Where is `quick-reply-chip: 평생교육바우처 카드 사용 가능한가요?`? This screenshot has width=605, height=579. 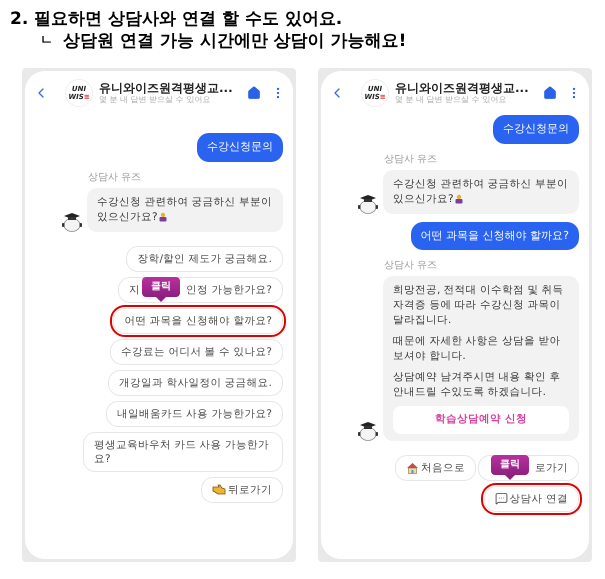
quick-reply-chip: 평생교육바우처 카드 사용 가능한가요? is located at coordinates (183, 452).